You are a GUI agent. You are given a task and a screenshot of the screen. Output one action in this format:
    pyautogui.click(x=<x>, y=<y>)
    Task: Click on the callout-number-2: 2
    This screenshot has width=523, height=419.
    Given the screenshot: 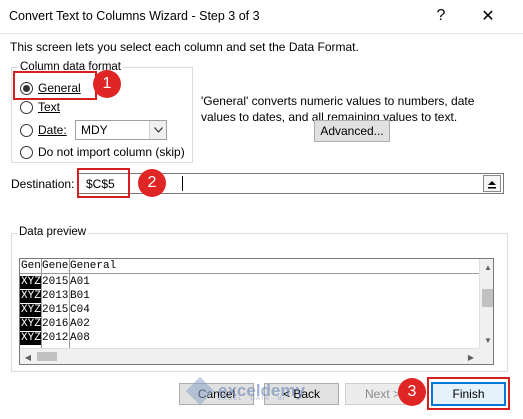 What is the action you would take?
    pyautogui.click(x=152, y=183)
    